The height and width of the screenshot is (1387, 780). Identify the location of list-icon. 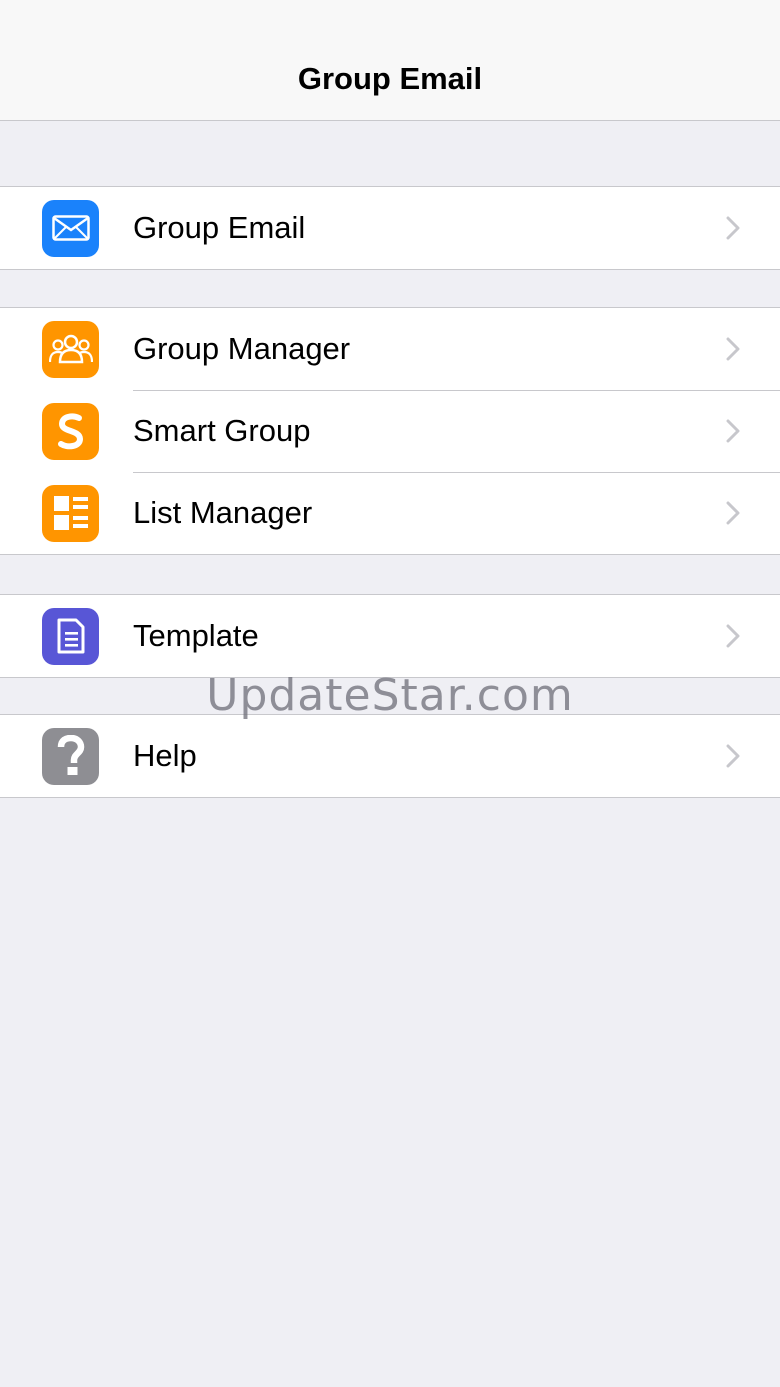
(70, 513).